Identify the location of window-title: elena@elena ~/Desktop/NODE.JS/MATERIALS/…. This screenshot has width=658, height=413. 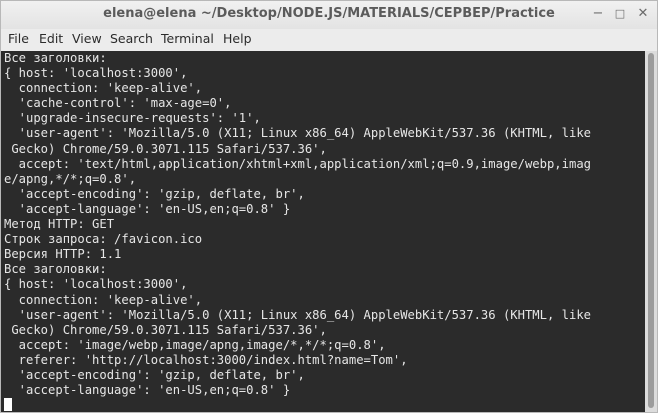
(329, 13).